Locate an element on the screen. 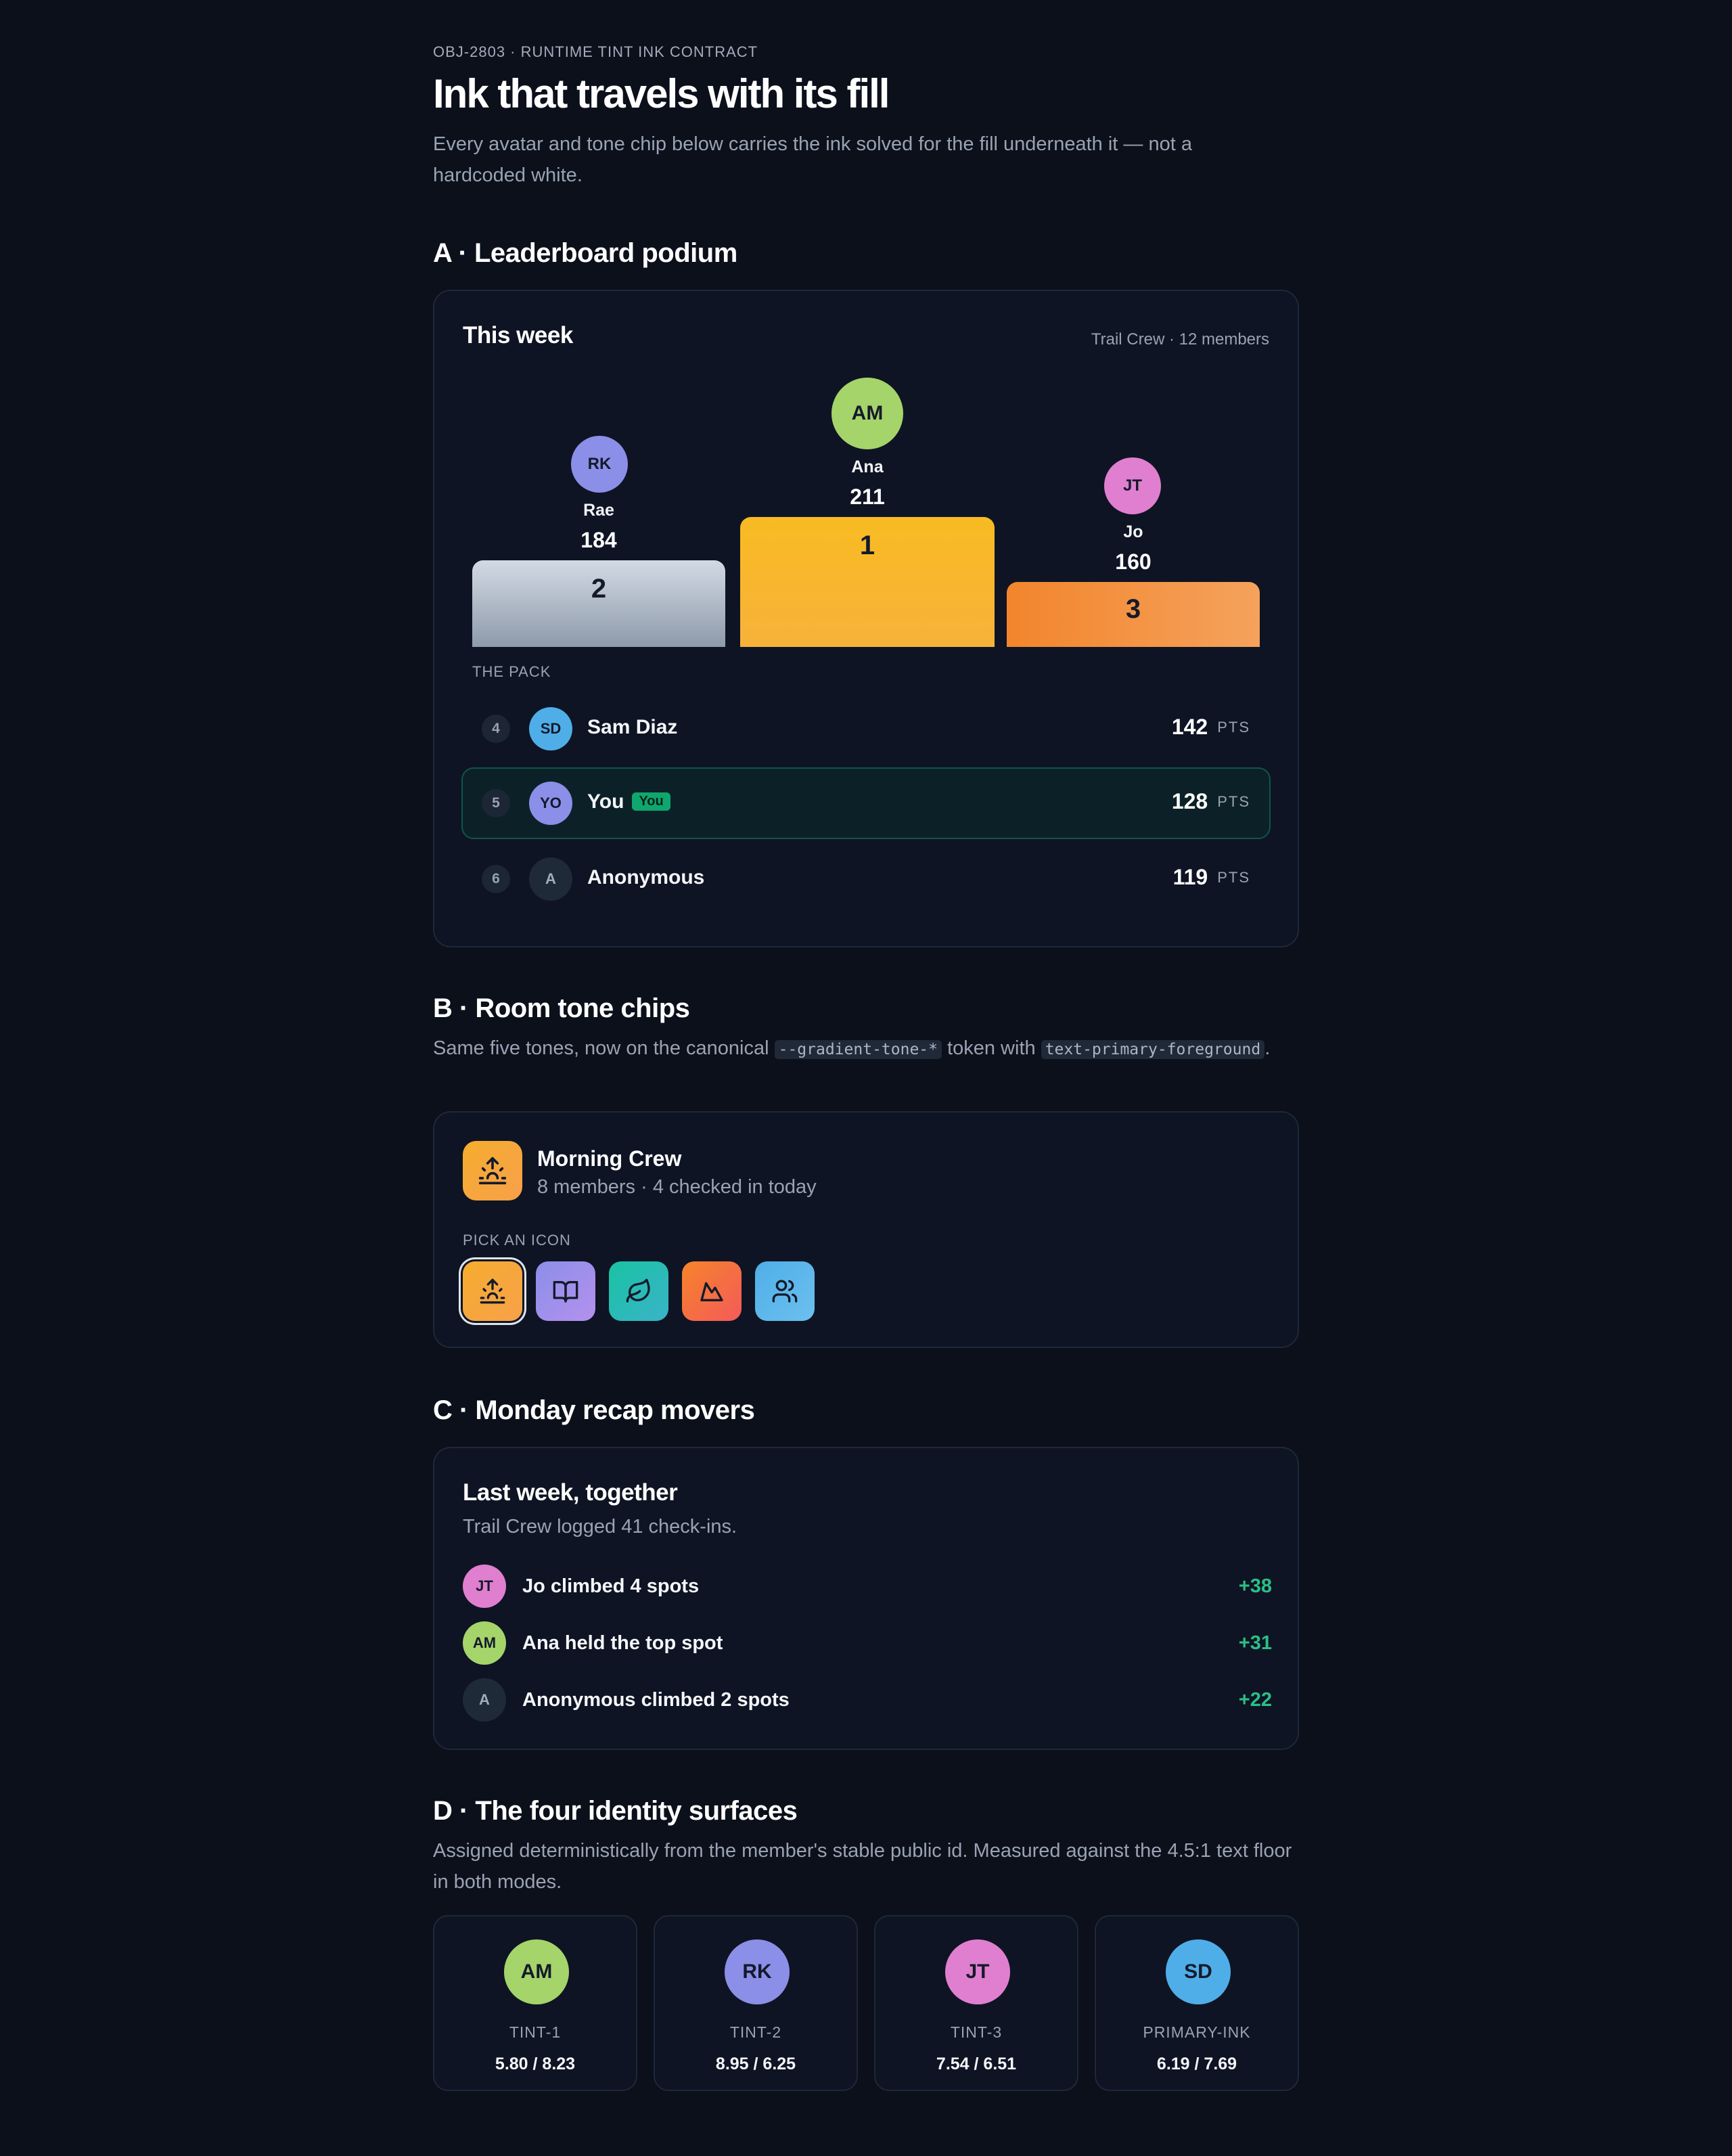 This screenshot has height=2156, width=1732. mover-text: Anonymous climbed 2 spots is located at coordinates (656, 1700).